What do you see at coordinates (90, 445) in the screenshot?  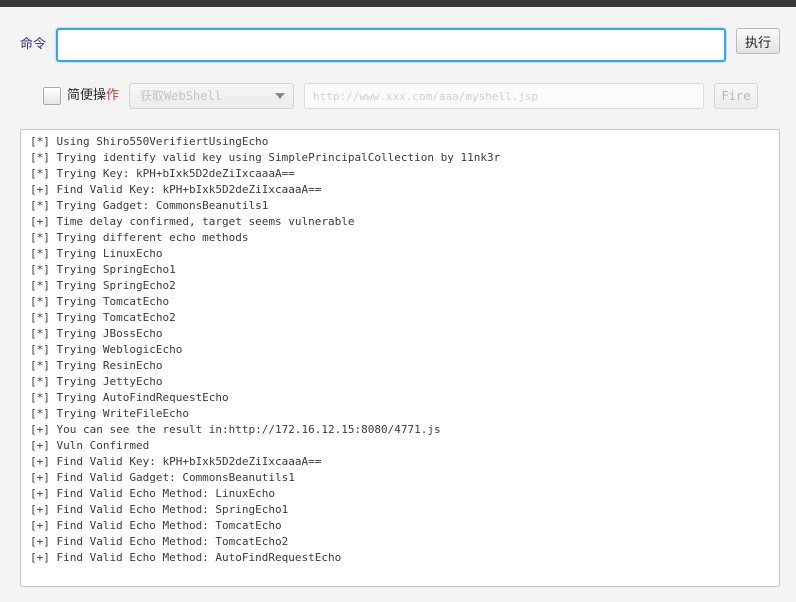 I see `log-line: [+] Vuln Confirmed` at bounding box center [90, 445].